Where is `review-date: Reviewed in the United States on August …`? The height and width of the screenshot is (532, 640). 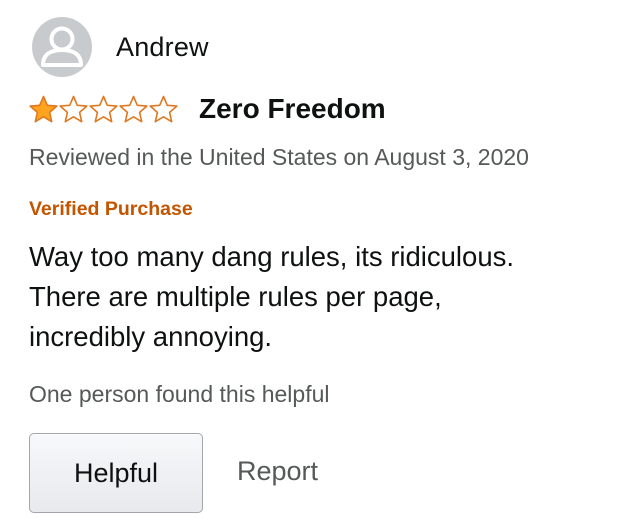 review-date: Reviewed in the United States on August … is located at coordinates (279, 157).